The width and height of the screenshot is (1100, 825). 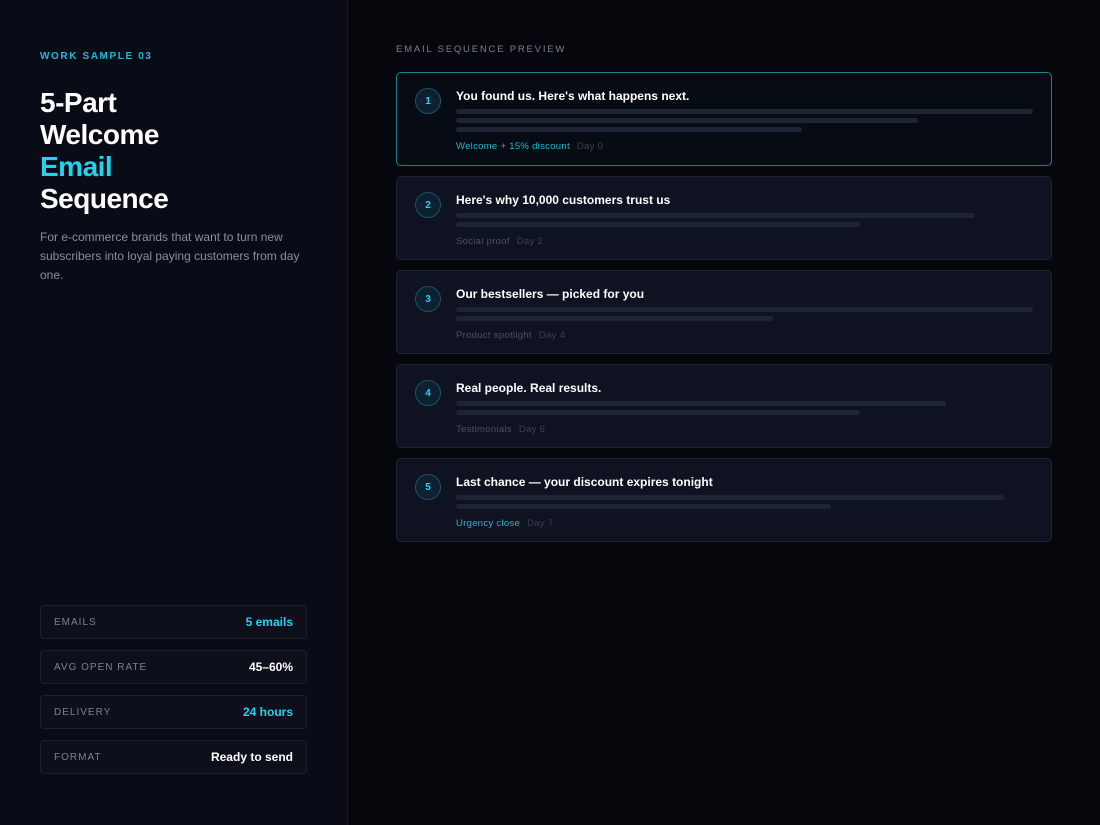 I want to click on eyebrow-label: WORK SAMPLE 03, so click(x=96, y=56).